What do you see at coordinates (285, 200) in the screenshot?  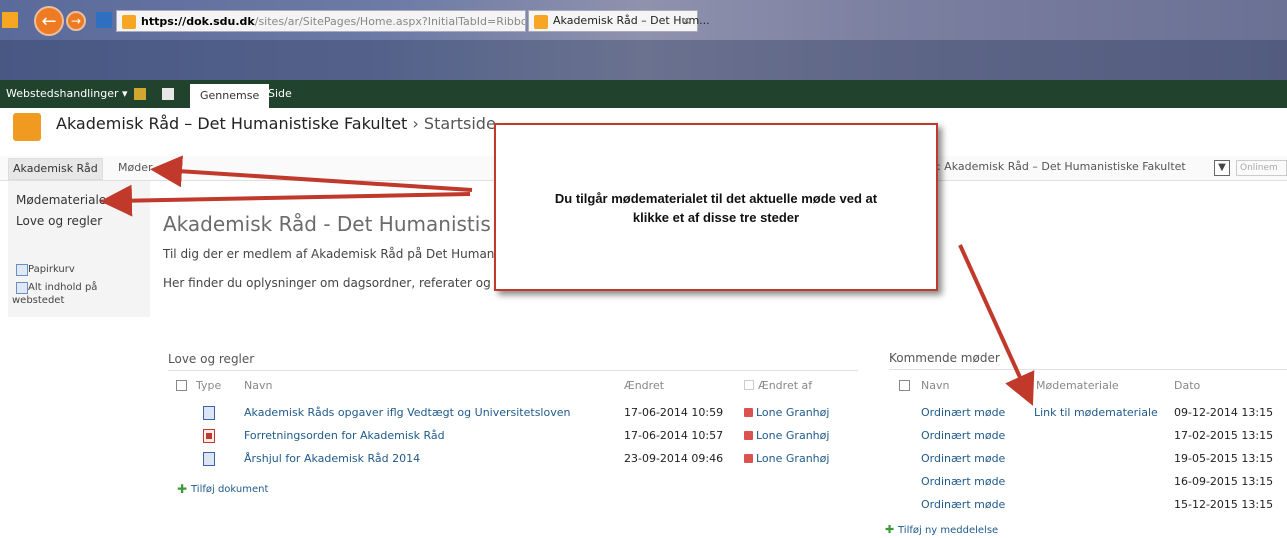 I see `arrow-to-modemateriale` at bounding box center [285, 200].